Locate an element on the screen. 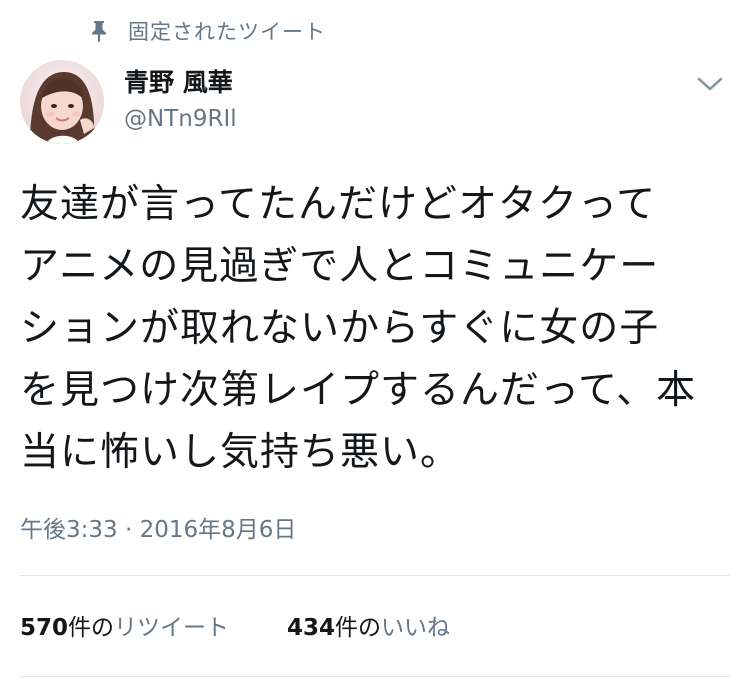 The width and height of the screenshot is (750, 687). pinned-tweet-indicator: 固定されたツイート is located at coordinates (207, 31).